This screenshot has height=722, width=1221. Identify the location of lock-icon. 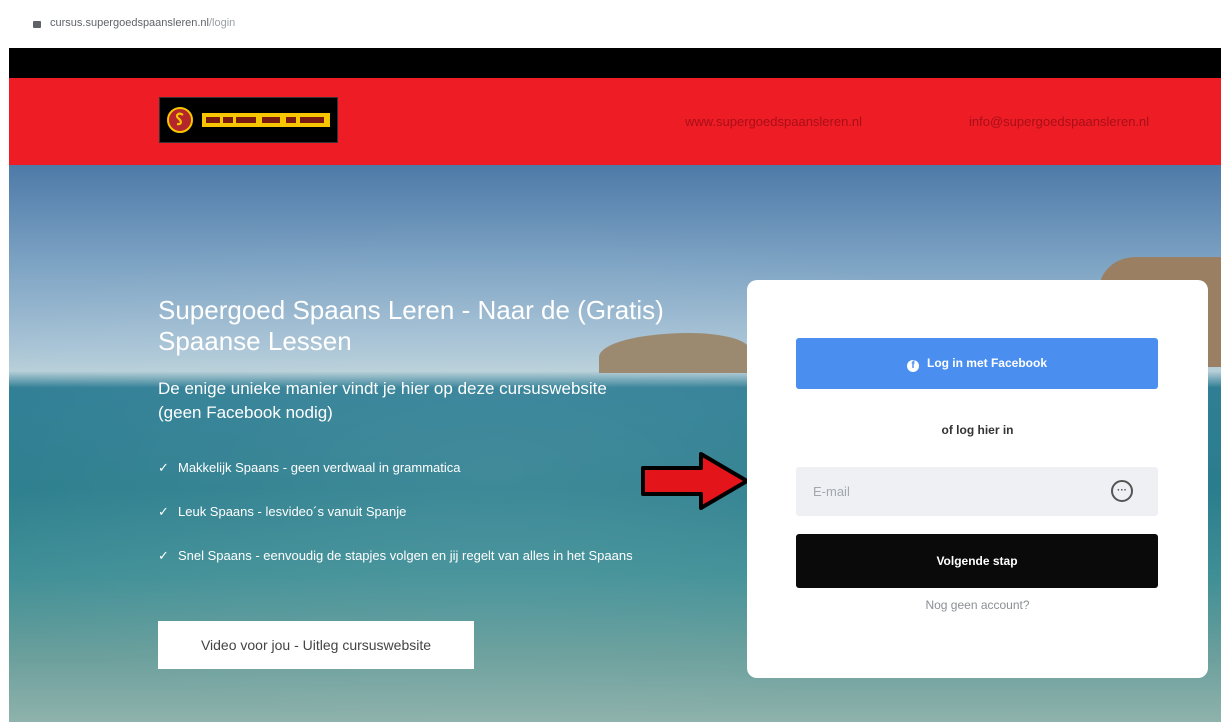
(37, 24).